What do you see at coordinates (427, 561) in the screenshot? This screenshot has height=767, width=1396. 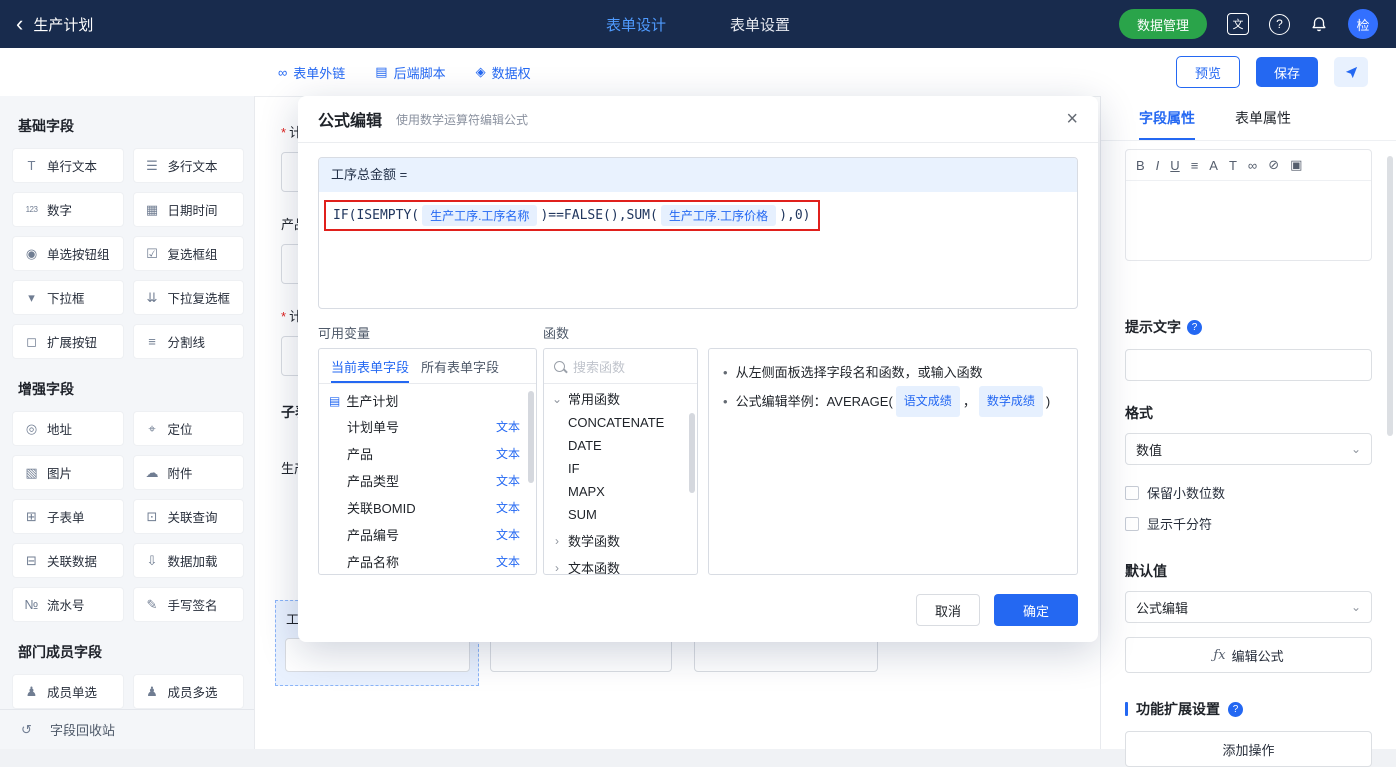 I see `variable-item: 产品名称 文本` at bounding box center [427, 561].